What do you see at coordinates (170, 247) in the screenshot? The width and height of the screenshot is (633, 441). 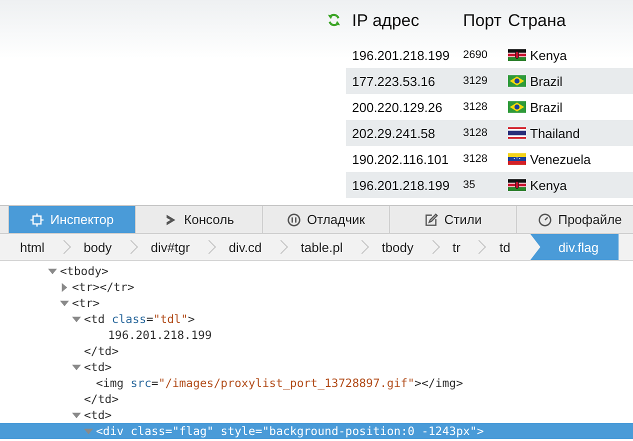 I see `breadcrumb: div#tgr` at bounding box center [170, 247].